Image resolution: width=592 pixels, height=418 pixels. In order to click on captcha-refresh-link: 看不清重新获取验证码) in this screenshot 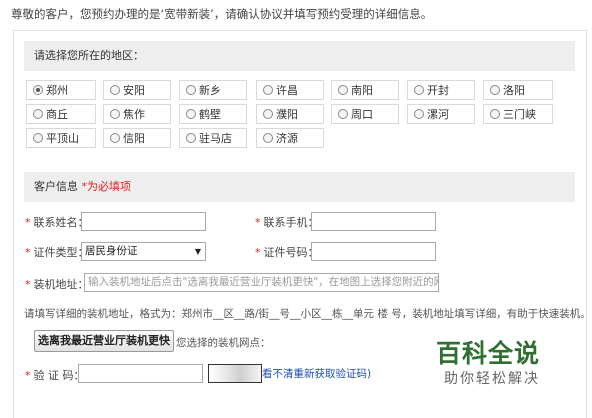, I will do `click(316, 373)`.